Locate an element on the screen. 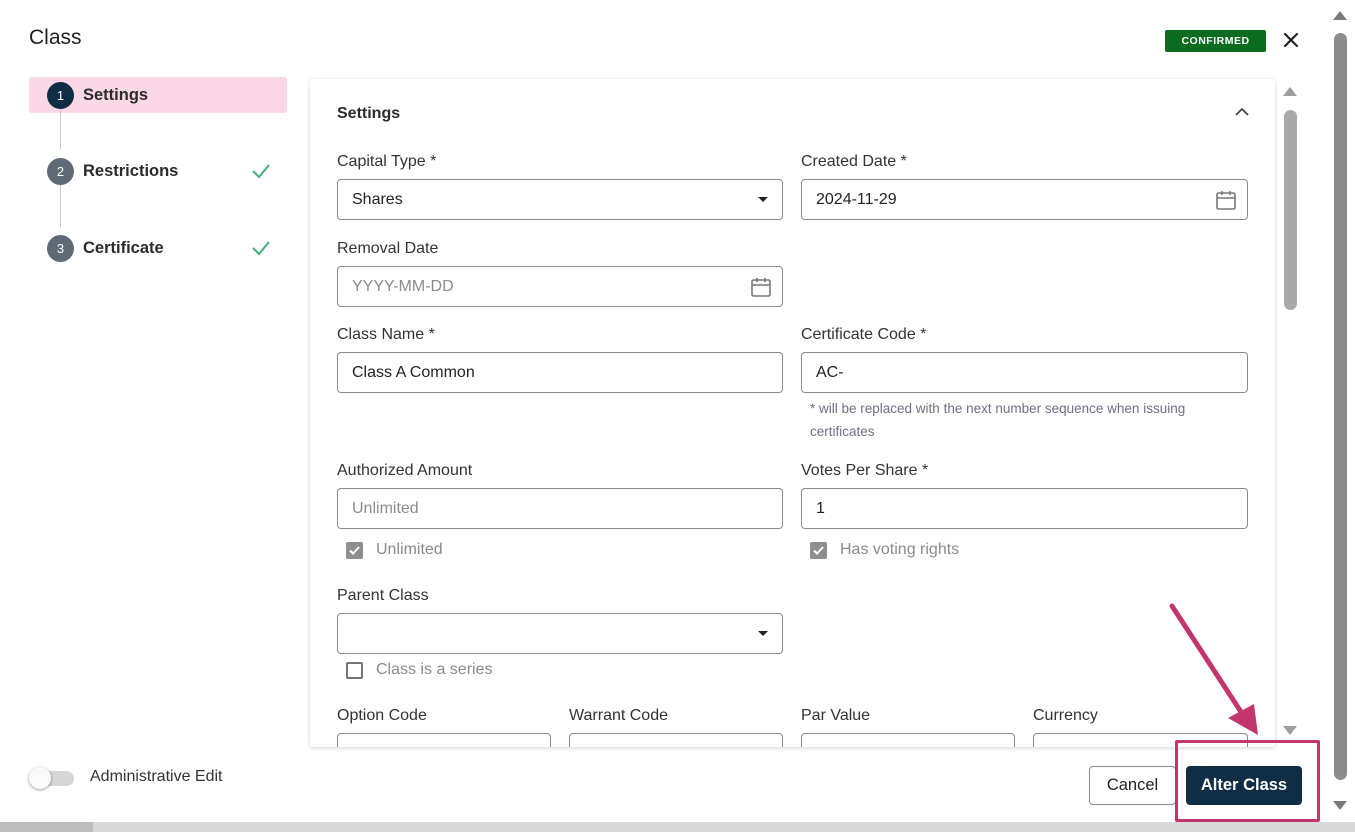 Image resolution: width=1355 pixels, height=832 pixels. series-checkbox: Class is a series is located at coordinates (419, 670).